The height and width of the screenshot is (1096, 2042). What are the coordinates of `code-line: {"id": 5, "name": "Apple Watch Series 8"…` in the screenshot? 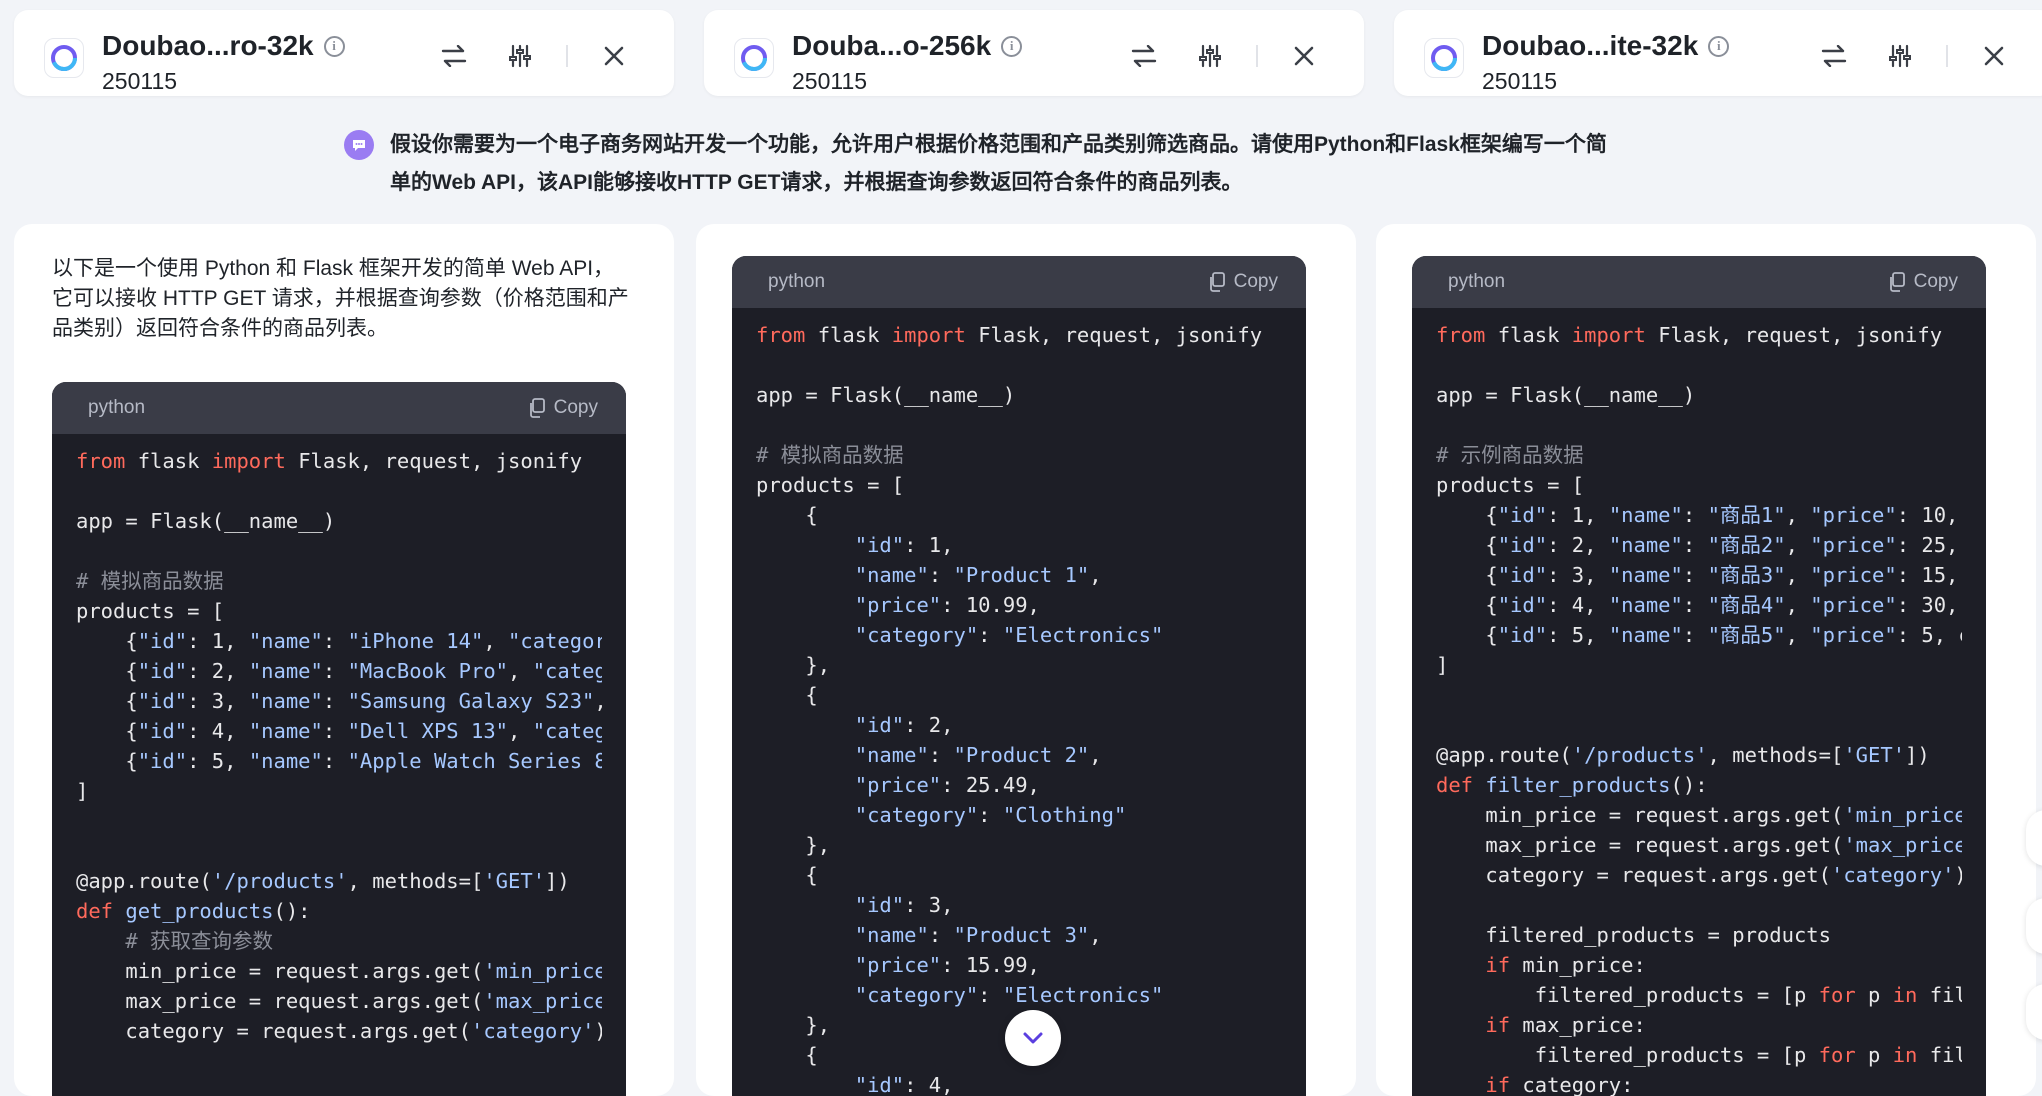 It's located at (339, 761).